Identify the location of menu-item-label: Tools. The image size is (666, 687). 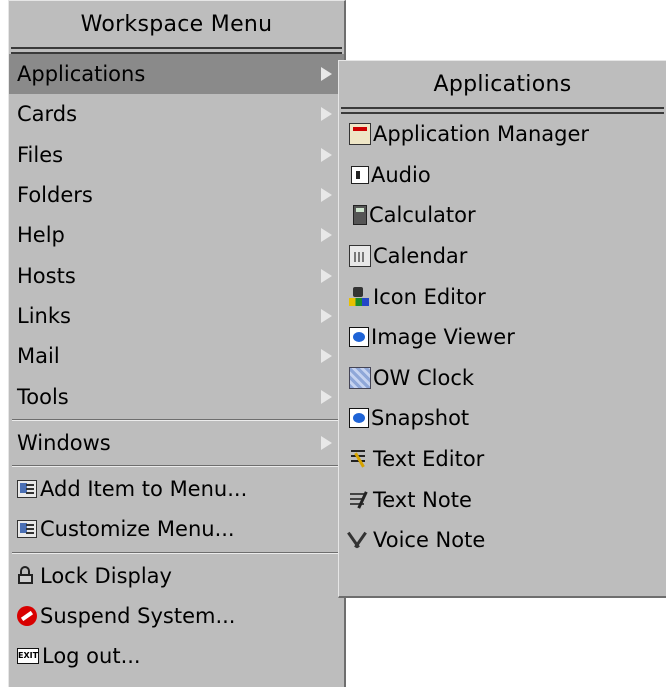
(43, 396).